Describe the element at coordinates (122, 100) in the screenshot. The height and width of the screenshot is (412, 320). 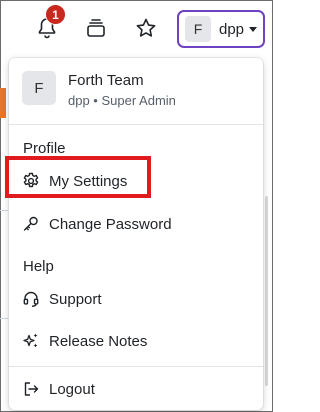
I see `user-role: dpp • Super Admin` at that location.